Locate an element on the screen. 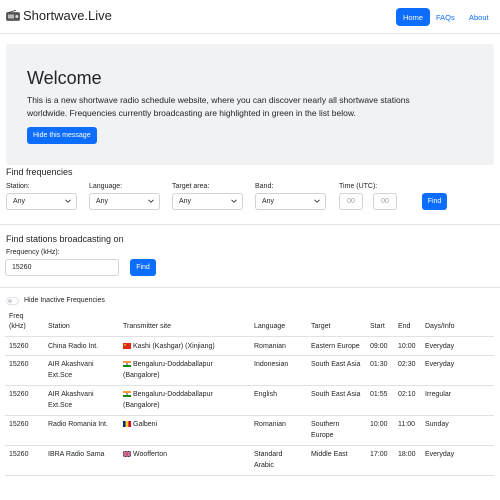 The image size is (500, 500). cell-target: Europe is located at coordinates (322, 435).